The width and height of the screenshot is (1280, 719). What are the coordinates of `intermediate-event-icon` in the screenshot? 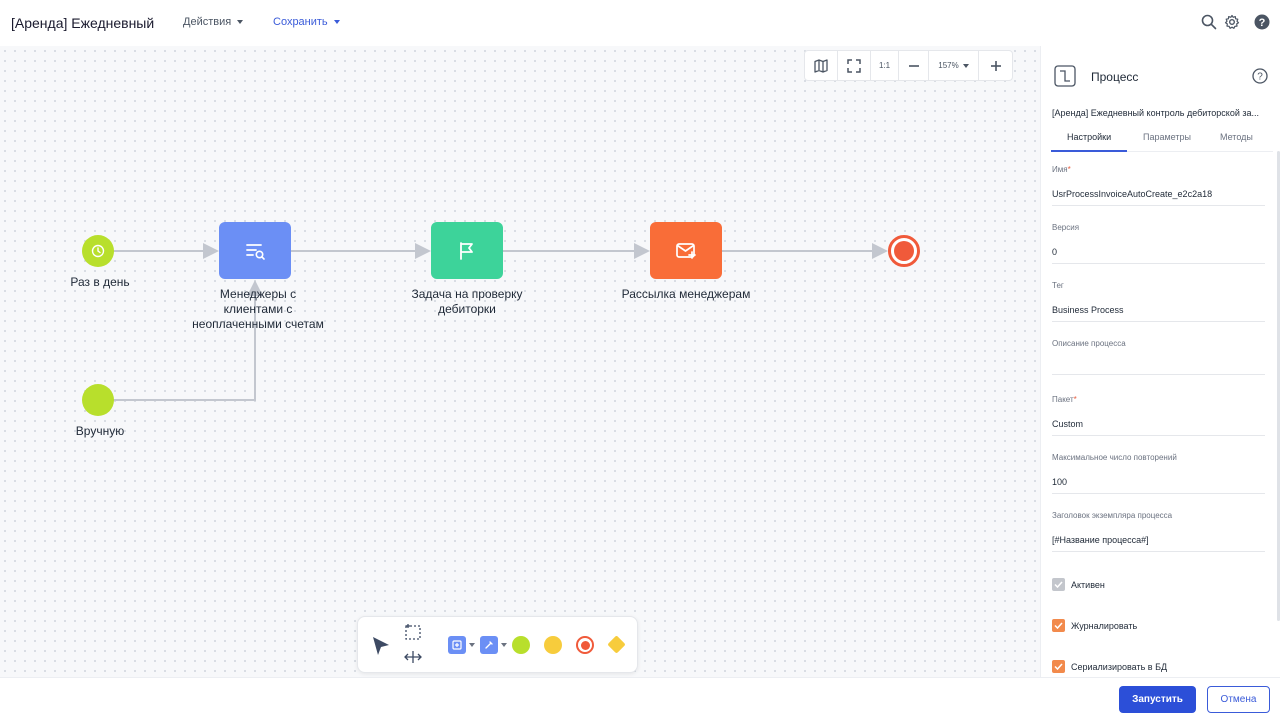 It's located at (553, 645).